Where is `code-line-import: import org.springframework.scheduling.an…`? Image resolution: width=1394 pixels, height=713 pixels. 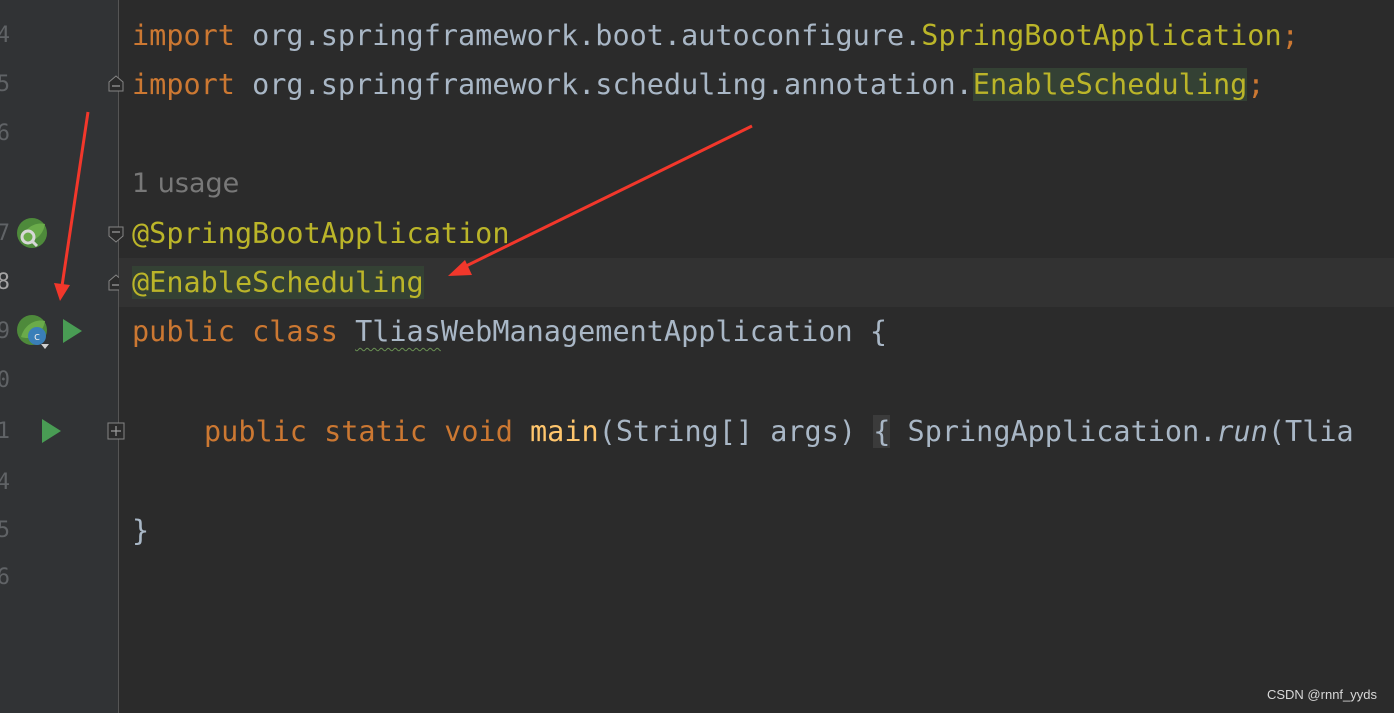 code-line-import: import org.springframework.scheduling.an… is located at coordinates (698, 84).